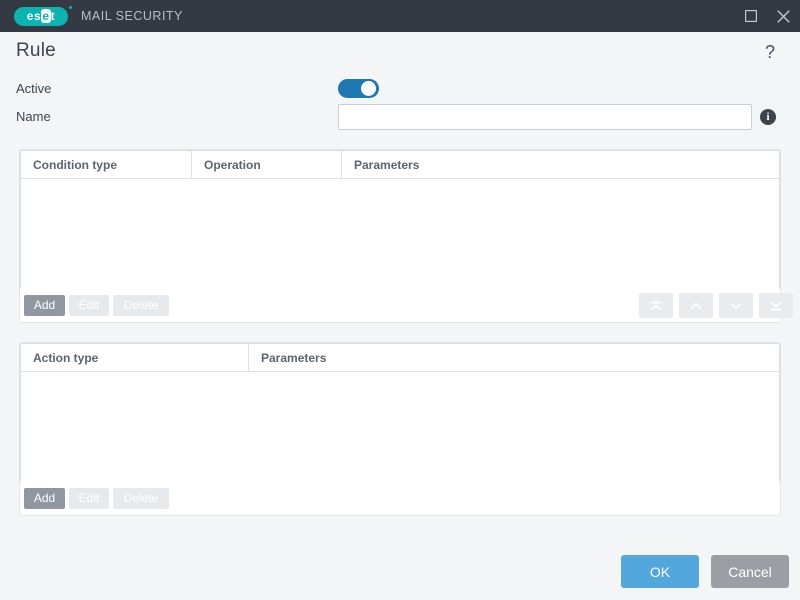  I want to click on actions-edit-button: Edit, so click(89, 498).